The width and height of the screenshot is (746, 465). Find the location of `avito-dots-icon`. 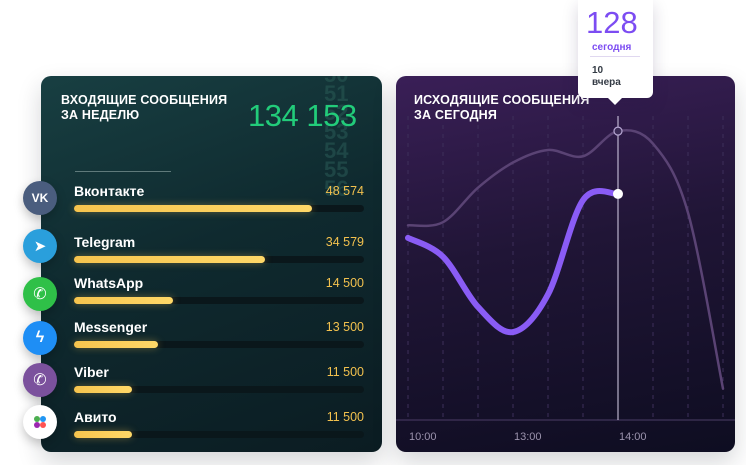

avito-dots-icon is located at coordinates (40, 422).